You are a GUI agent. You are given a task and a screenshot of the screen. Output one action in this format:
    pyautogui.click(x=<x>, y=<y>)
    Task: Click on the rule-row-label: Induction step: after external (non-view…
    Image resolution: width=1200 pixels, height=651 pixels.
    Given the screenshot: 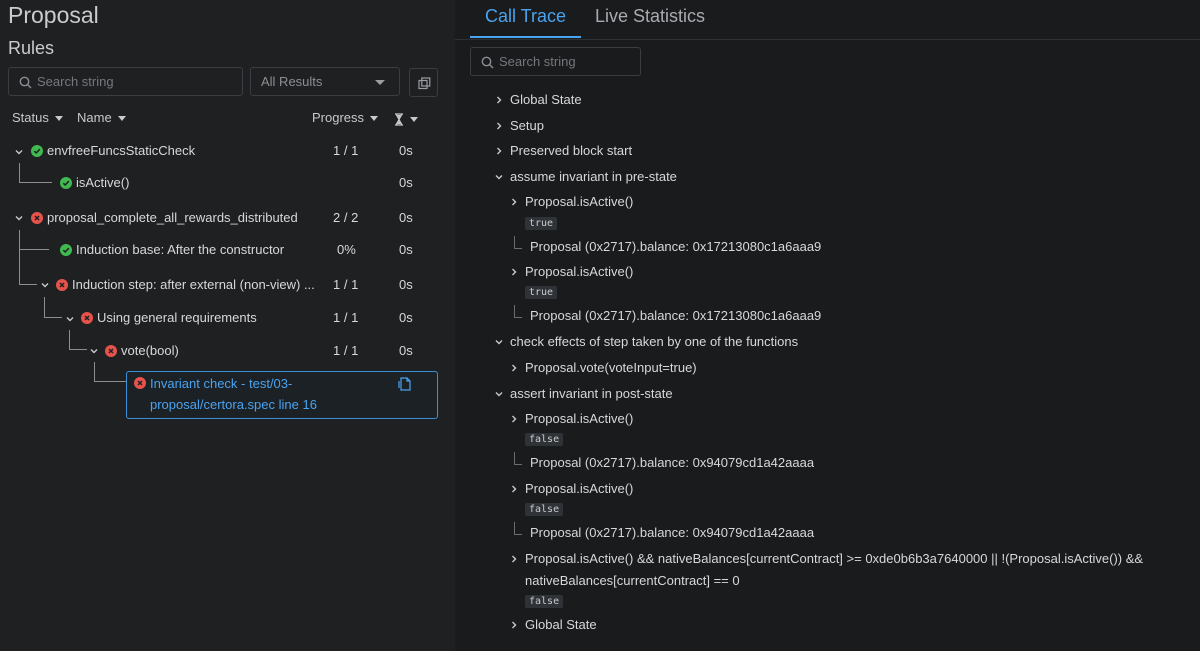 What is the action you would take?
    pyautogui.click(x=193, y=284)
    